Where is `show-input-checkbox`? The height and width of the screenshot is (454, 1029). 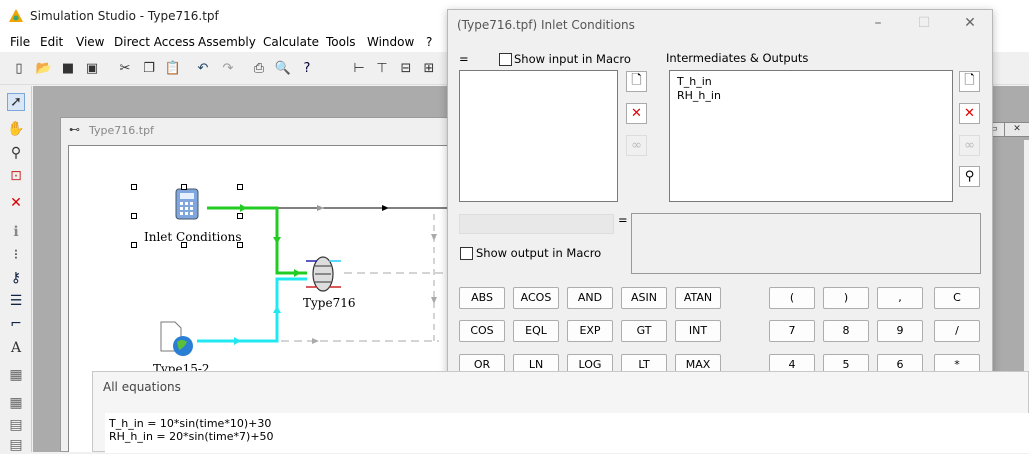 show-input-checkbox is located at coordinates (505, 59).